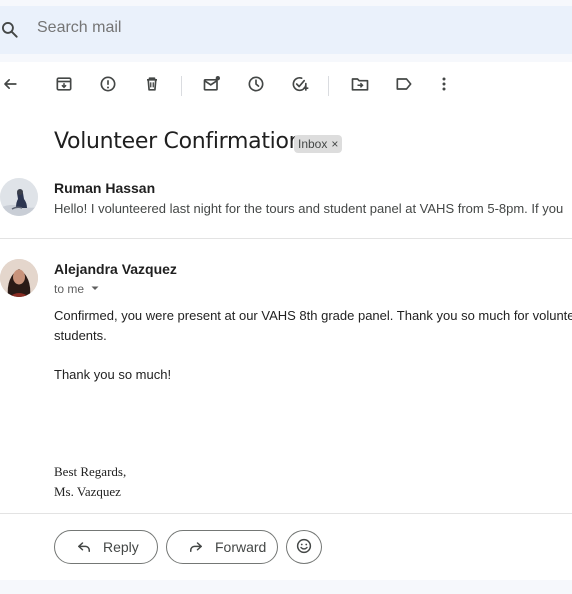 This screenshot has width=572, height=594. What do you see at coordinates (64, 84) in the screenshot?
I see `archive-icon` at bounding box center [64, 84].